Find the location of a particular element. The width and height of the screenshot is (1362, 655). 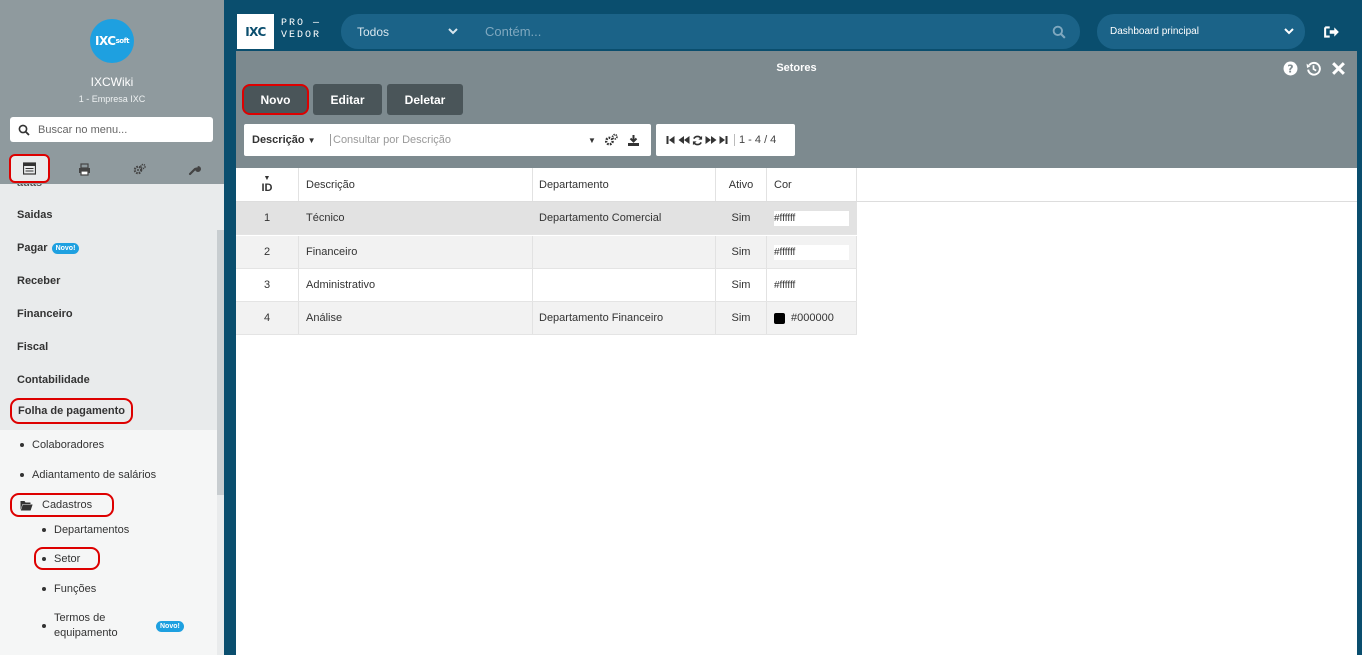

cell-descricao: Administrativo is located at coordinates (416, 285).